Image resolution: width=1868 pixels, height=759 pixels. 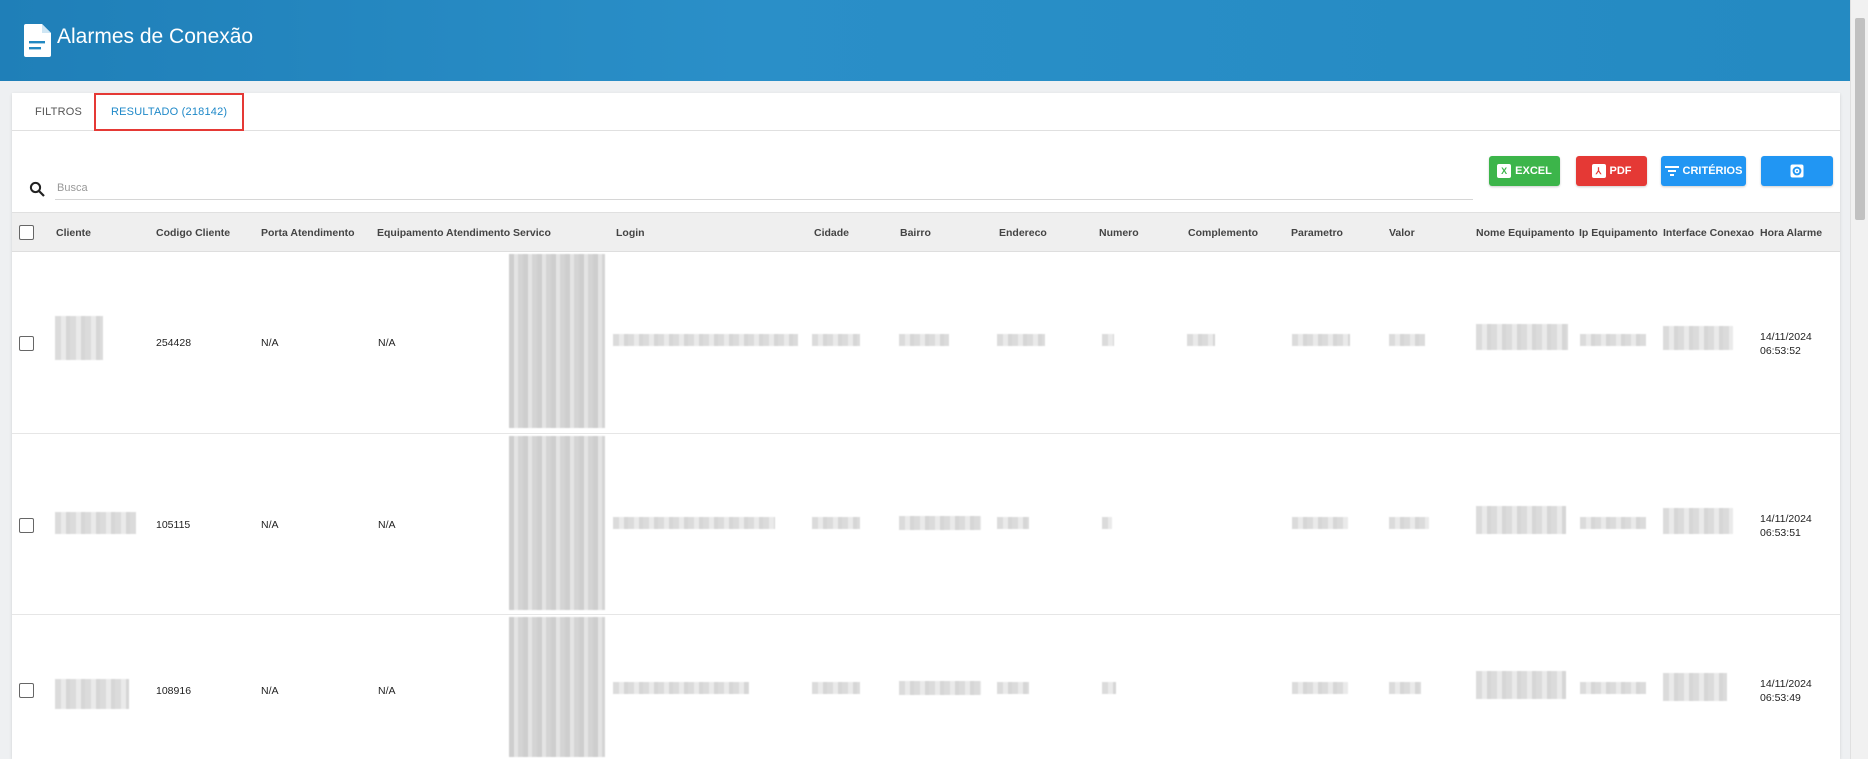 I want to click on col-valor: Valor, so click(x=1402, y=233).